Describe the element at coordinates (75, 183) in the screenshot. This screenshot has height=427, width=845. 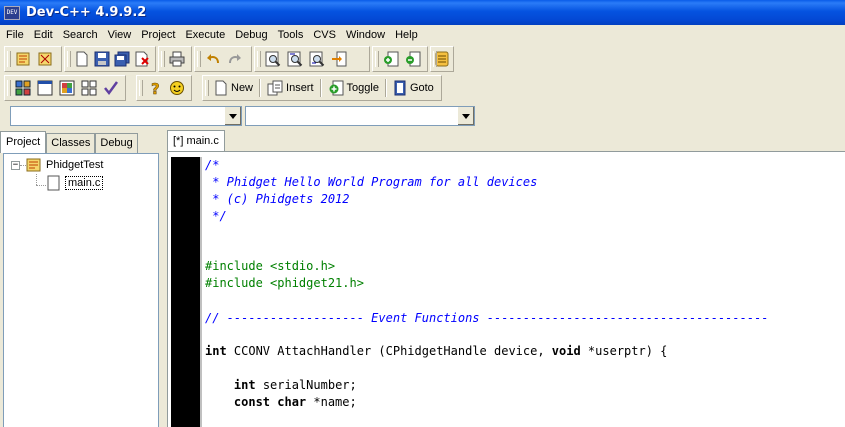
I see `tree-item-file: main.c` at that location.